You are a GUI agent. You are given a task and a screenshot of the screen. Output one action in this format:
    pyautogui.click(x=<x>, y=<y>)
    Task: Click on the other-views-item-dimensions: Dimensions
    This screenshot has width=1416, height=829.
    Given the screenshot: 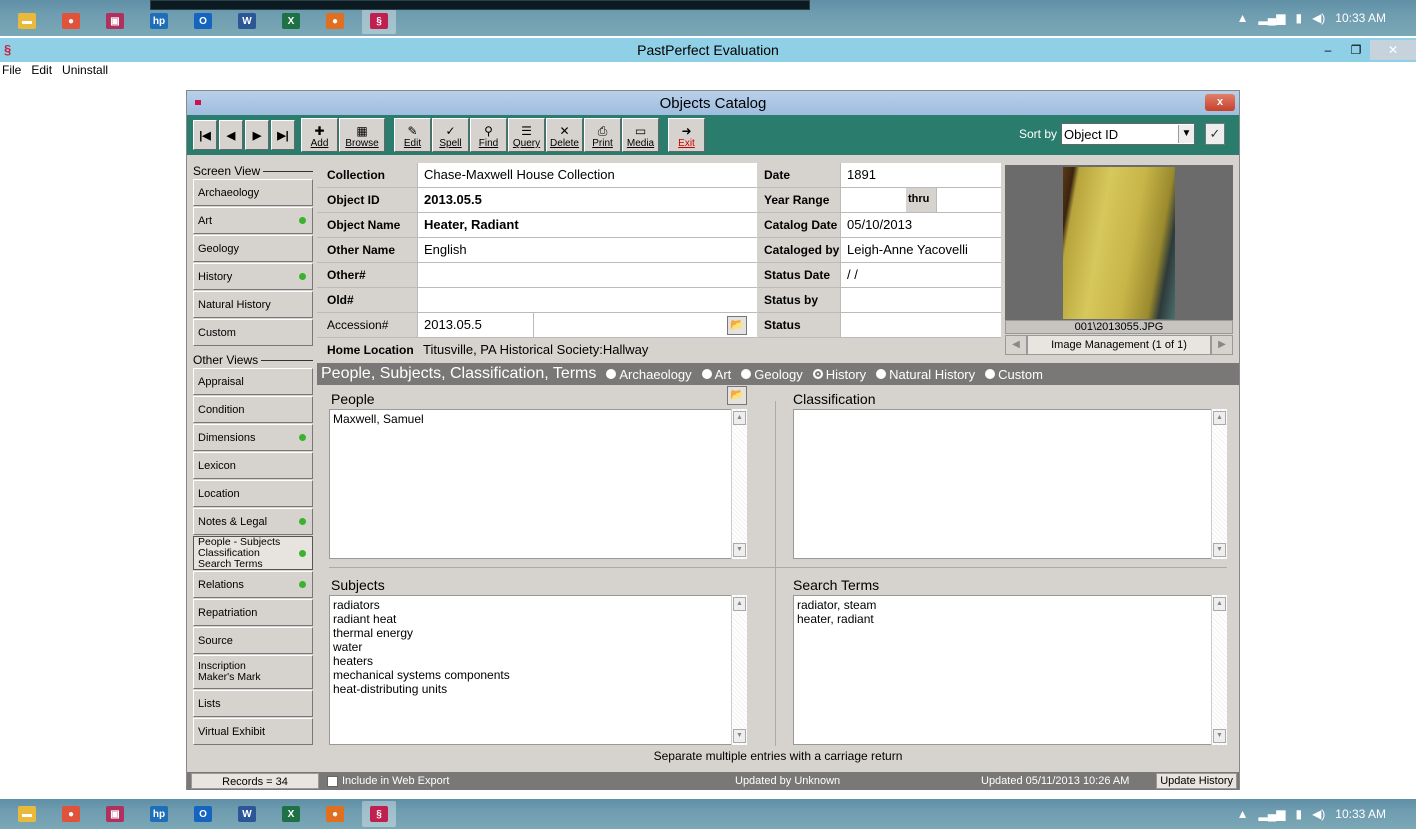 What is the action you would take?
    pyautogui.click(x=253, y=437)
    